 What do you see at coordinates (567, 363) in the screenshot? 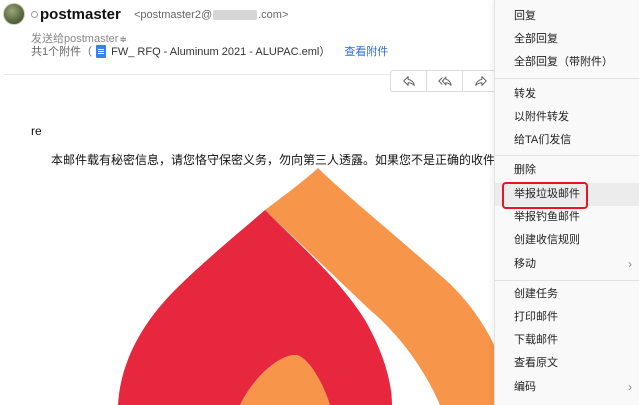
I see `menu-item-view-source: 查看原文` at bounding box center [567, 363].